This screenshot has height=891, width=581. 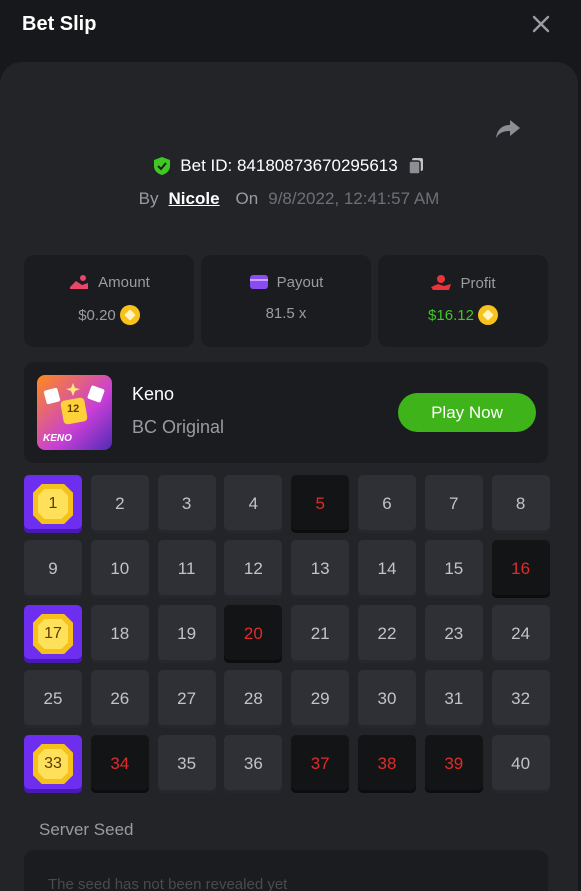 What do you see at coordinates (286, 412) in the screenshot?
I see `game-card: 12 KENO Keno BC Original Play Now` at bounding box center [286, 412].